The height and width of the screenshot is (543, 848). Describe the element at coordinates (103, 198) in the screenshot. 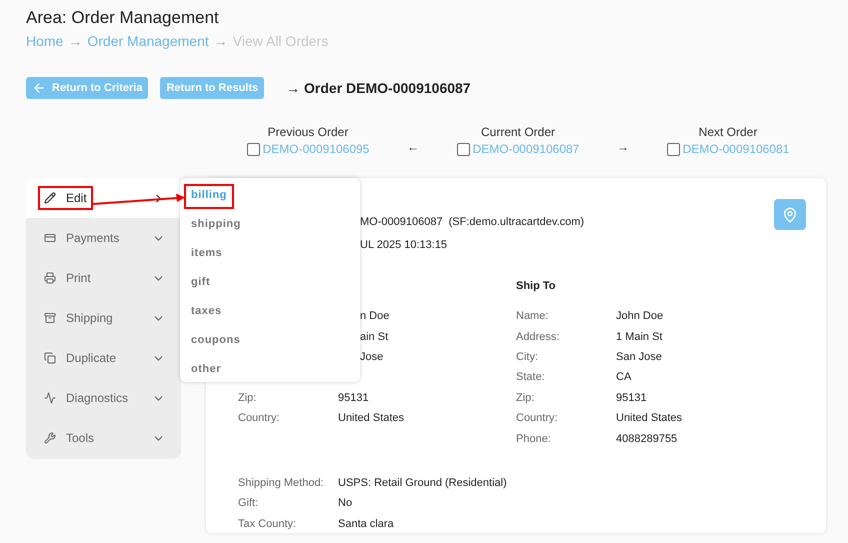

I see `sidebar-item: Edit` at that location.